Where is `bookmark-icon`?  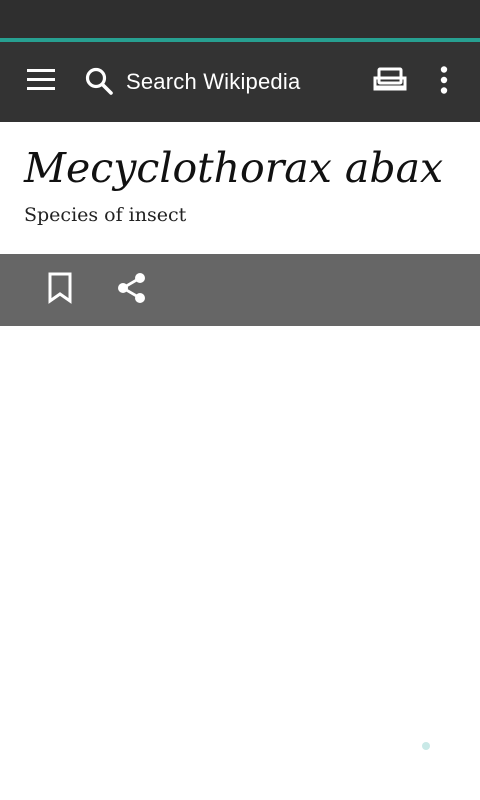 bookmark-icon is located at coordinates (60, 290).